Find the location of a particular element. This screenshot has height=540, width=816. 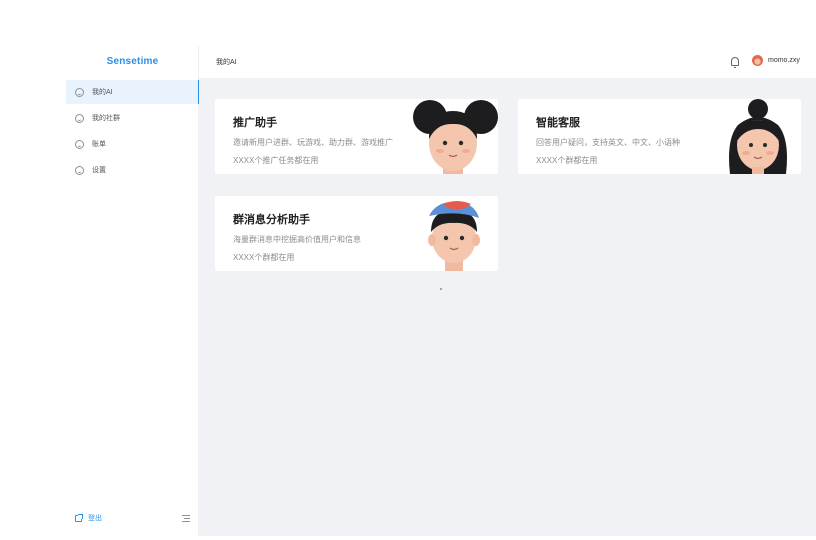

card-smart-customer-service: 智能客服 回答用户疑问，支持英文、中文、小语种 XXXX个群都在用 is located at coordinates (659, 136).